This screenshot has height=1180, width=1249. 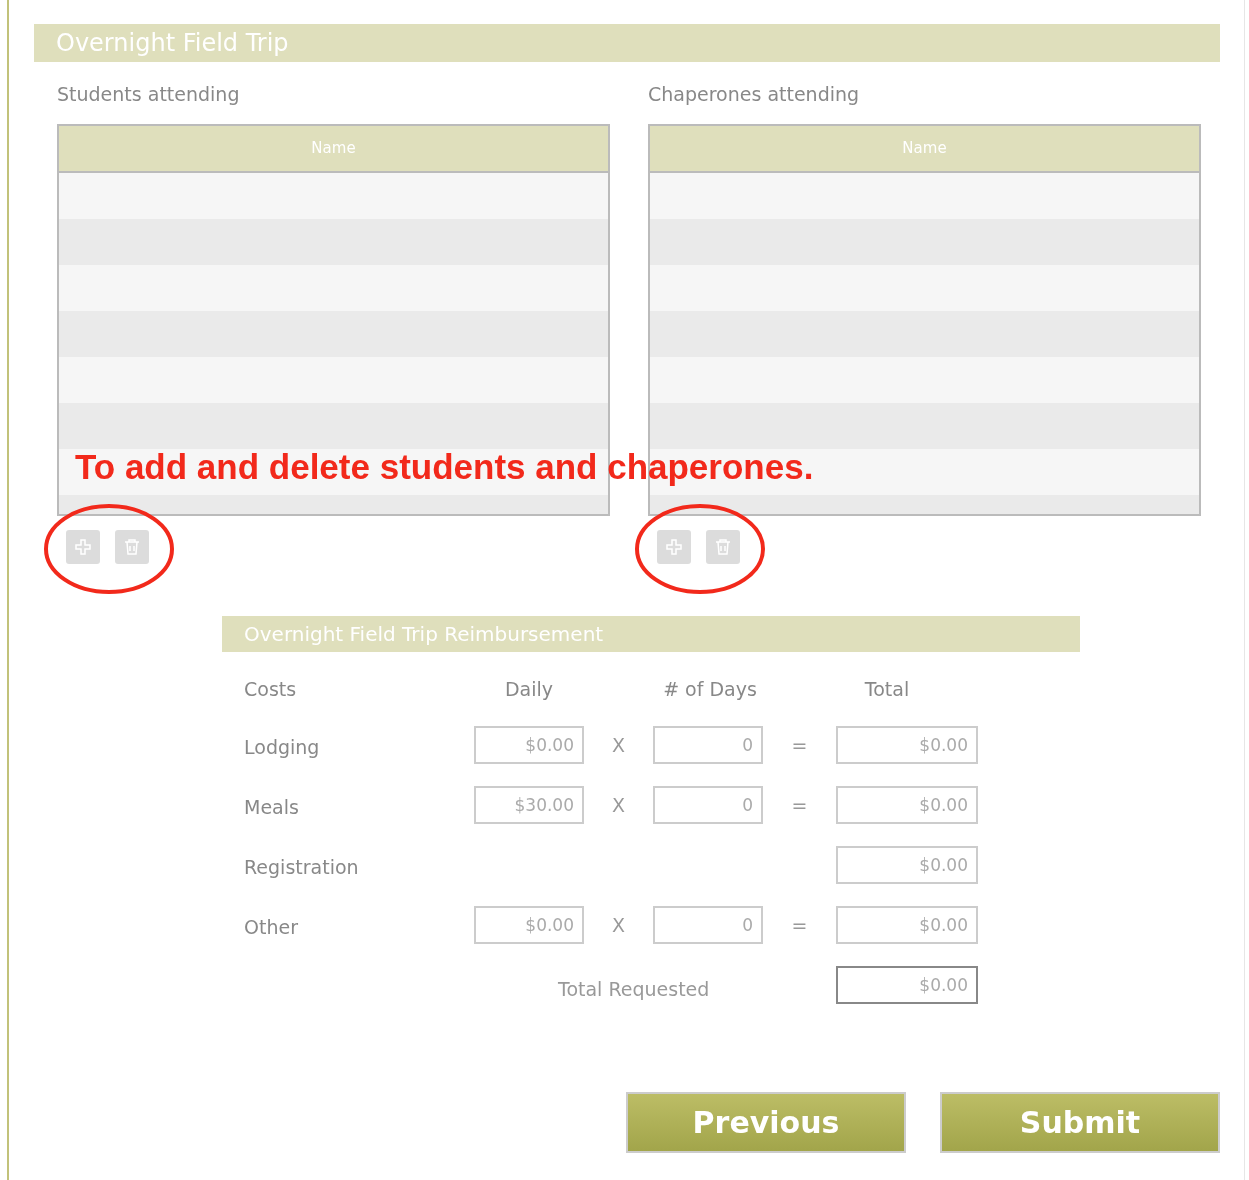 I want to click on annotation-text: To add and delete students and chaperones., so click(x=444, y=467).